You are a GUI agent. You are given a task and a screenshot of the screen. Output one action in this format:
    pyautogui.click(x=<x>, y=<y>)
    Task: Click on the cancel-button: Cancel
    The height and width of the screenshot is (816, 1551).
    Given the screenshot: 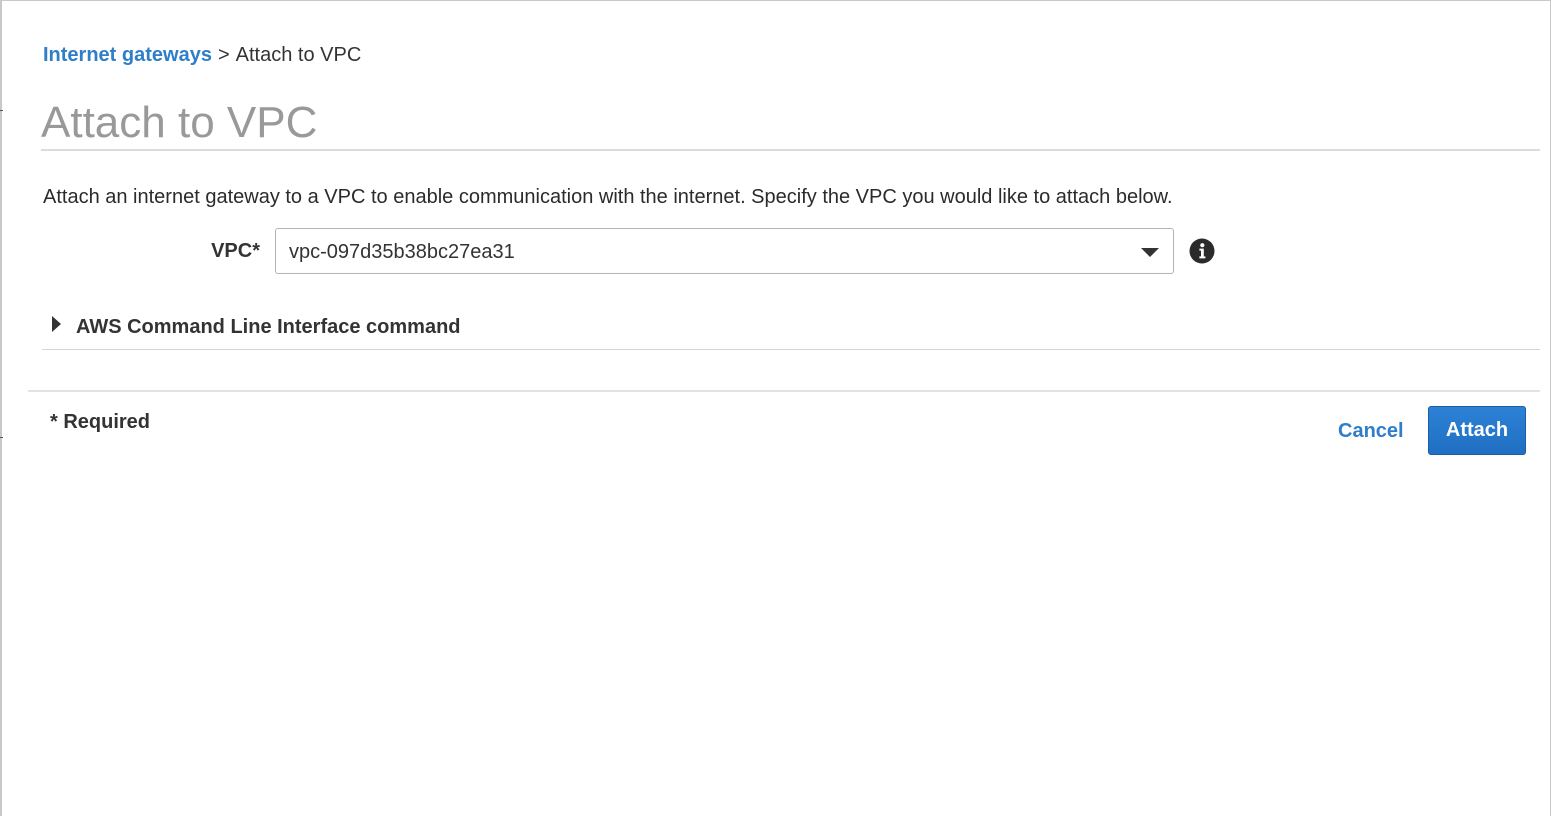 What is the action you would take?
    pyautogui.click(x=1371, y=431)
    